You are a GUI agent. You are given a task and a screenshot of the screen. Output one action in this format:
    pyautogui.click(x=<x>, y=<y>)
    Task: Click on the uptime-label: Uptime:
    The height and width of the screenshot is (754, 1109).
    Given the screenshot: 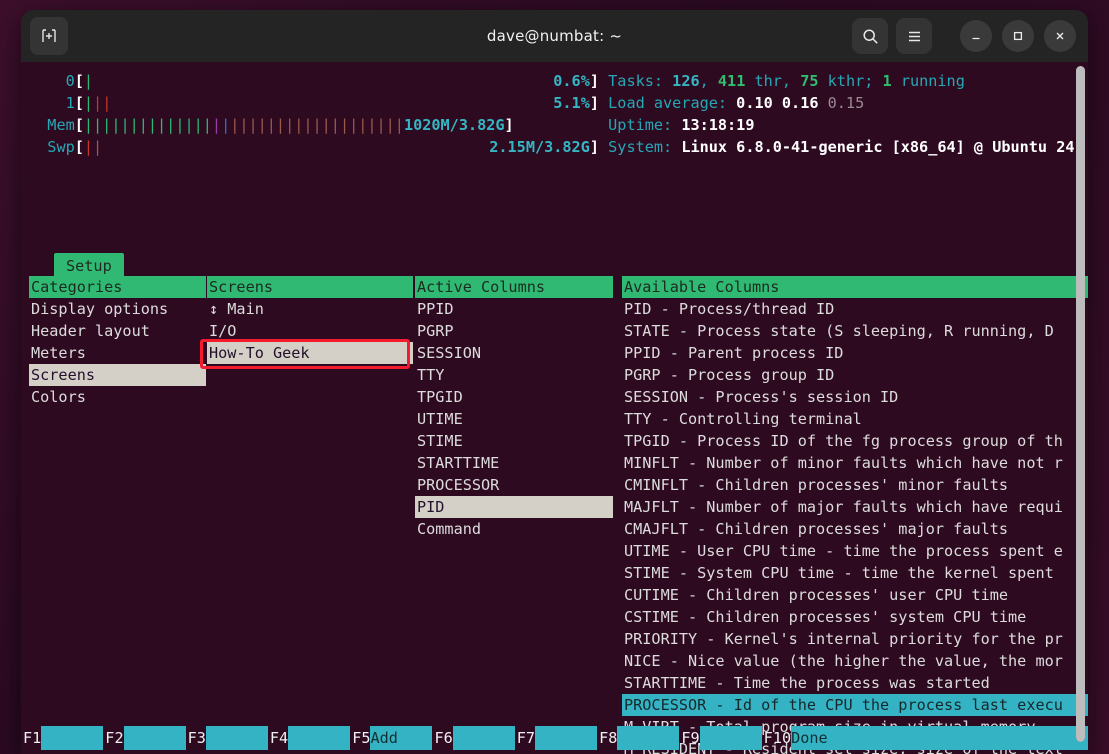 What is the action you would take?
    pyautogui.click(x=645, y=125)
    